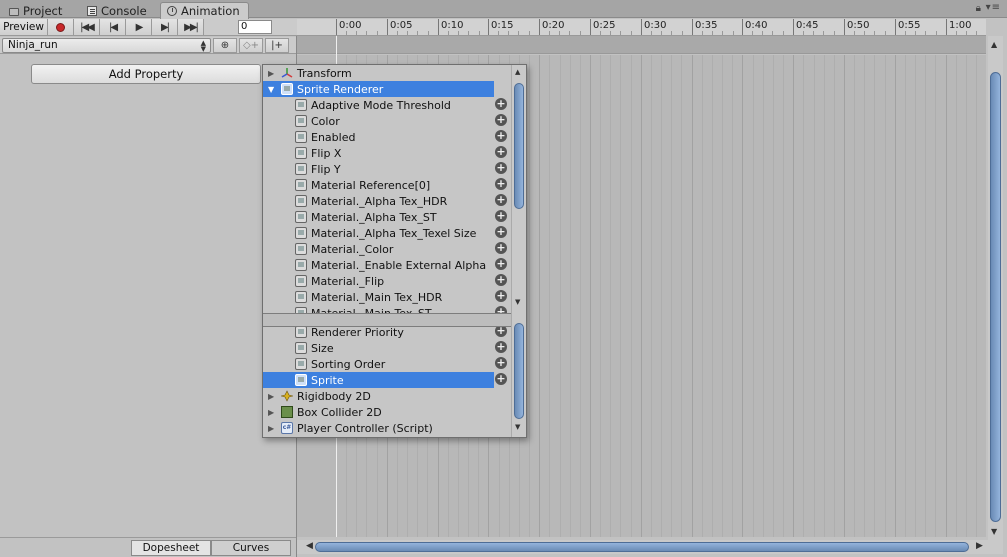 The image size is (1007, 557). Describe the element at coordinates (255, 27) in the screenshot. I see `frame-field: 0` at that location.